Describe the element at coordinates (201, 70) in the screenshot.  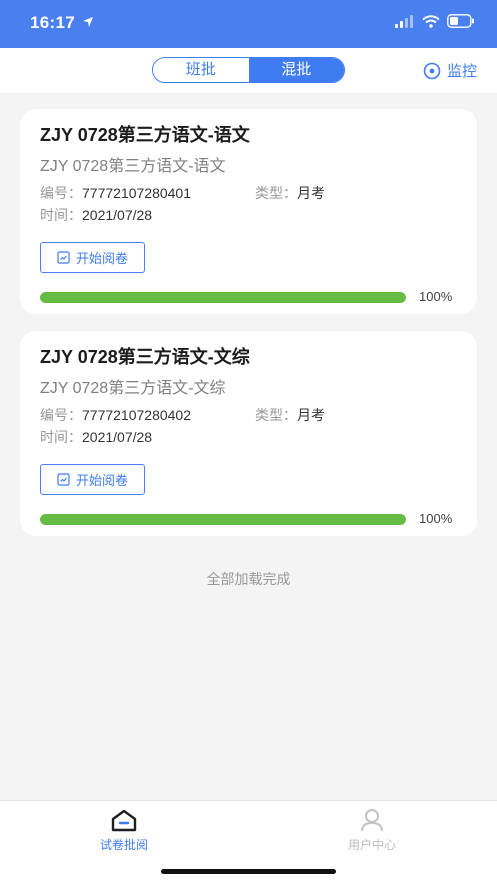
I see `segment-class-batch: 班批` at that location.